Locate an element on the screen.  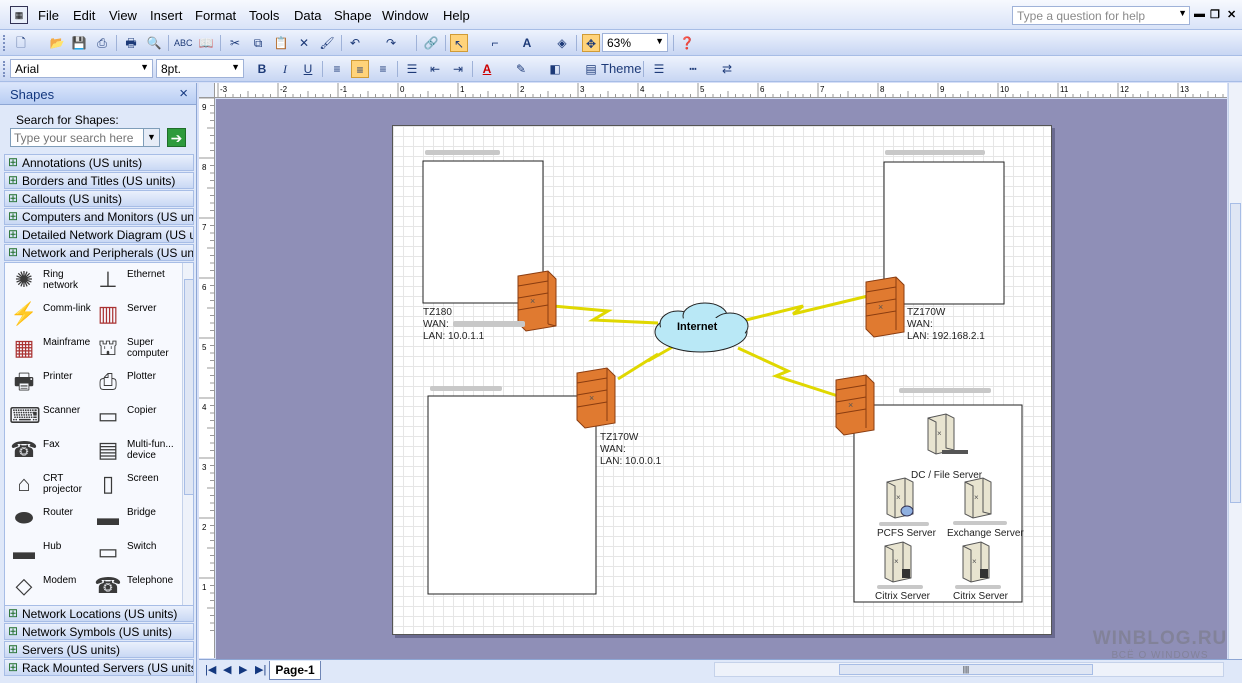
shape-copier: ▭ Copier is located at coordinates (132, 416).